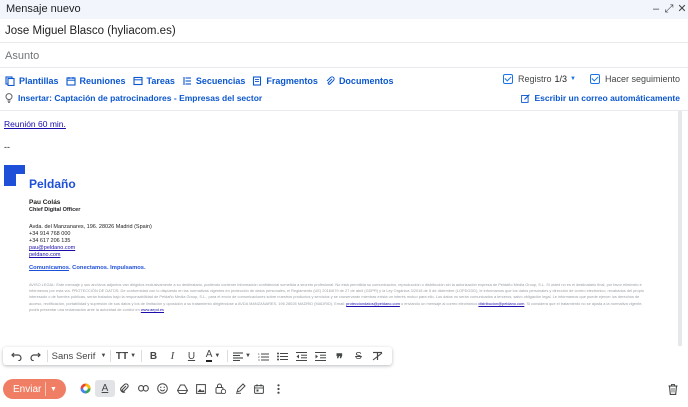  I want to click on font-size-select: TT ▼, so click(126, 356).